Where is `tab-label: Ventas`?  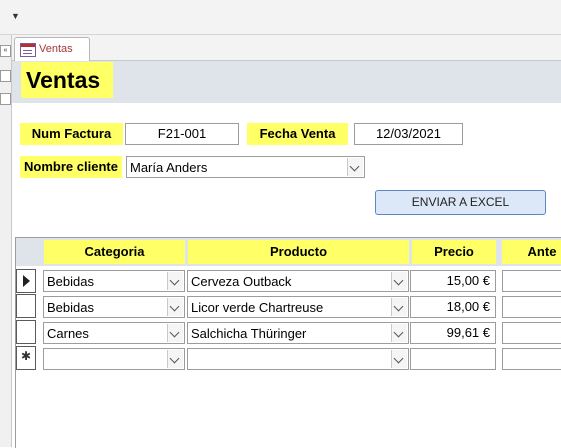
tab-label: Ventas is located at coordinates (56, 49).